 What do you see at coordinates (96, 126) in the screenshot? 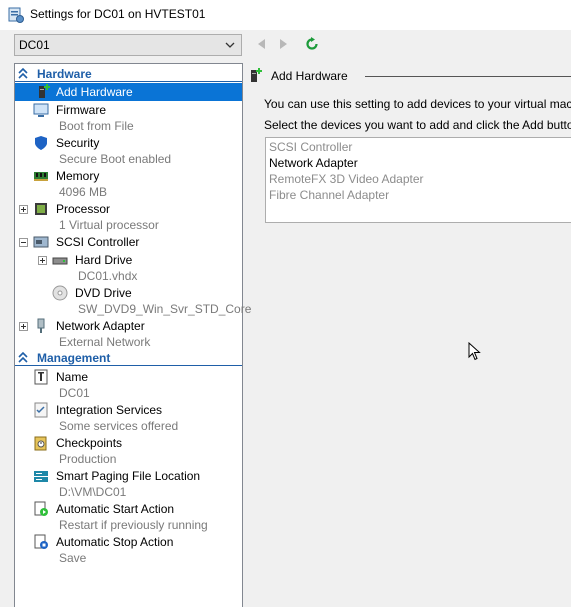
I see `sidebar-item-detail: Boot from File` at bounding box center [96, 126].